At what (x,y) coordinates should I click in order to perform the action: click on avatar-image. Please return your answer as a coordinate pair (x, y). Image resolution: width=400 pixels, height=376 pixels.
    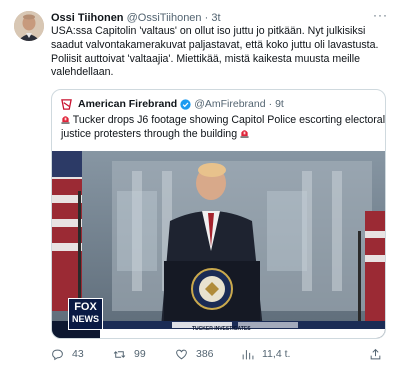
    Looking at the image, I should click on (29, 26).